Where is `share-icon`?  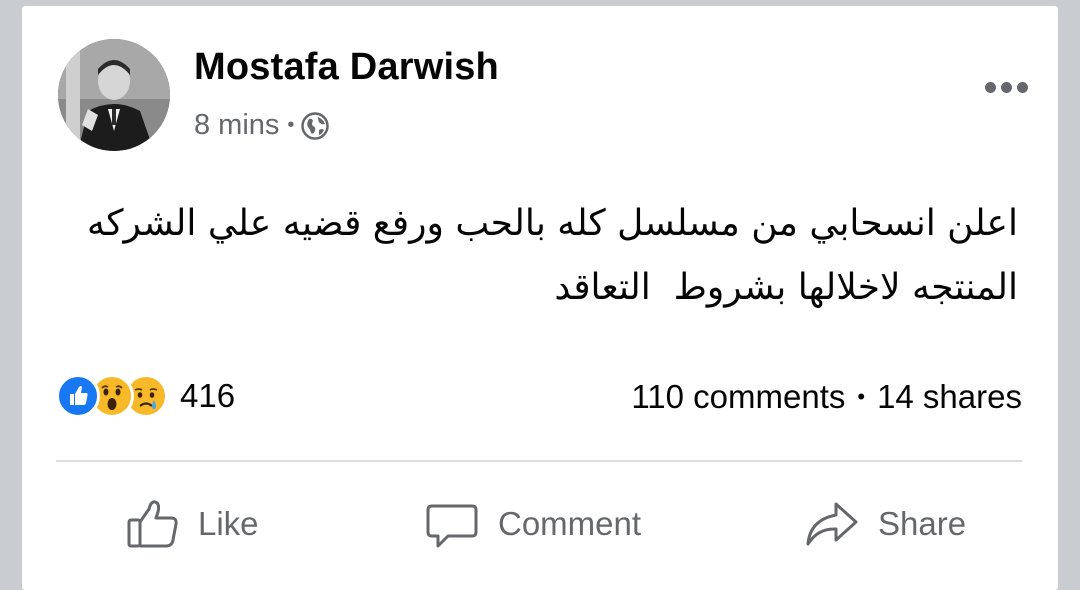 share-icon is located at coordinates (832, 524).